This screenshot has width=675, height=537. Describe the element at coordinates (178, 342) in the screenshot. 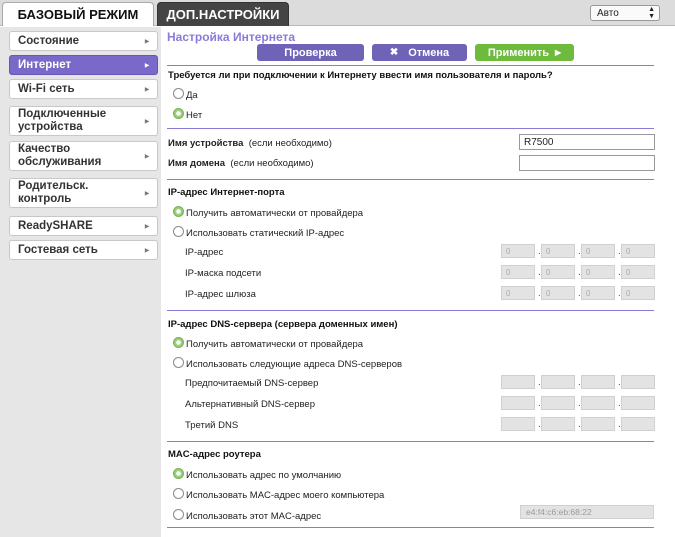

I see `radio-dns-auto` at that location.